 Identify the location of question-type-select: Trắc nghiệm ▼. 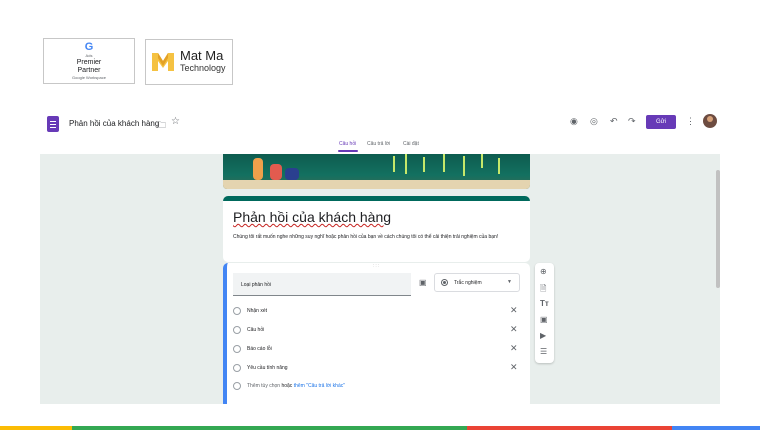
(477, 282).